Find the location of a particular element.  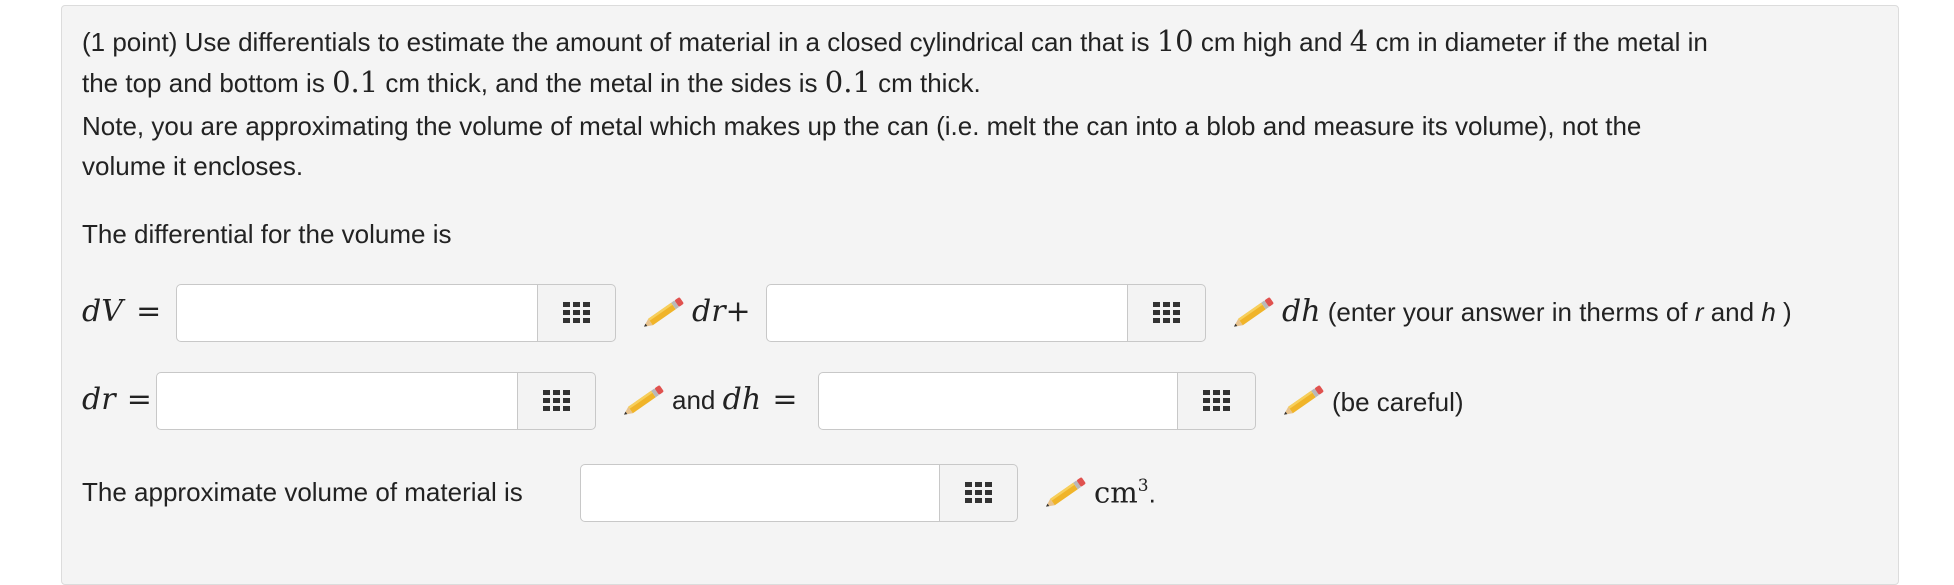

height-value: 10 is located at coordinates (1175, 41).